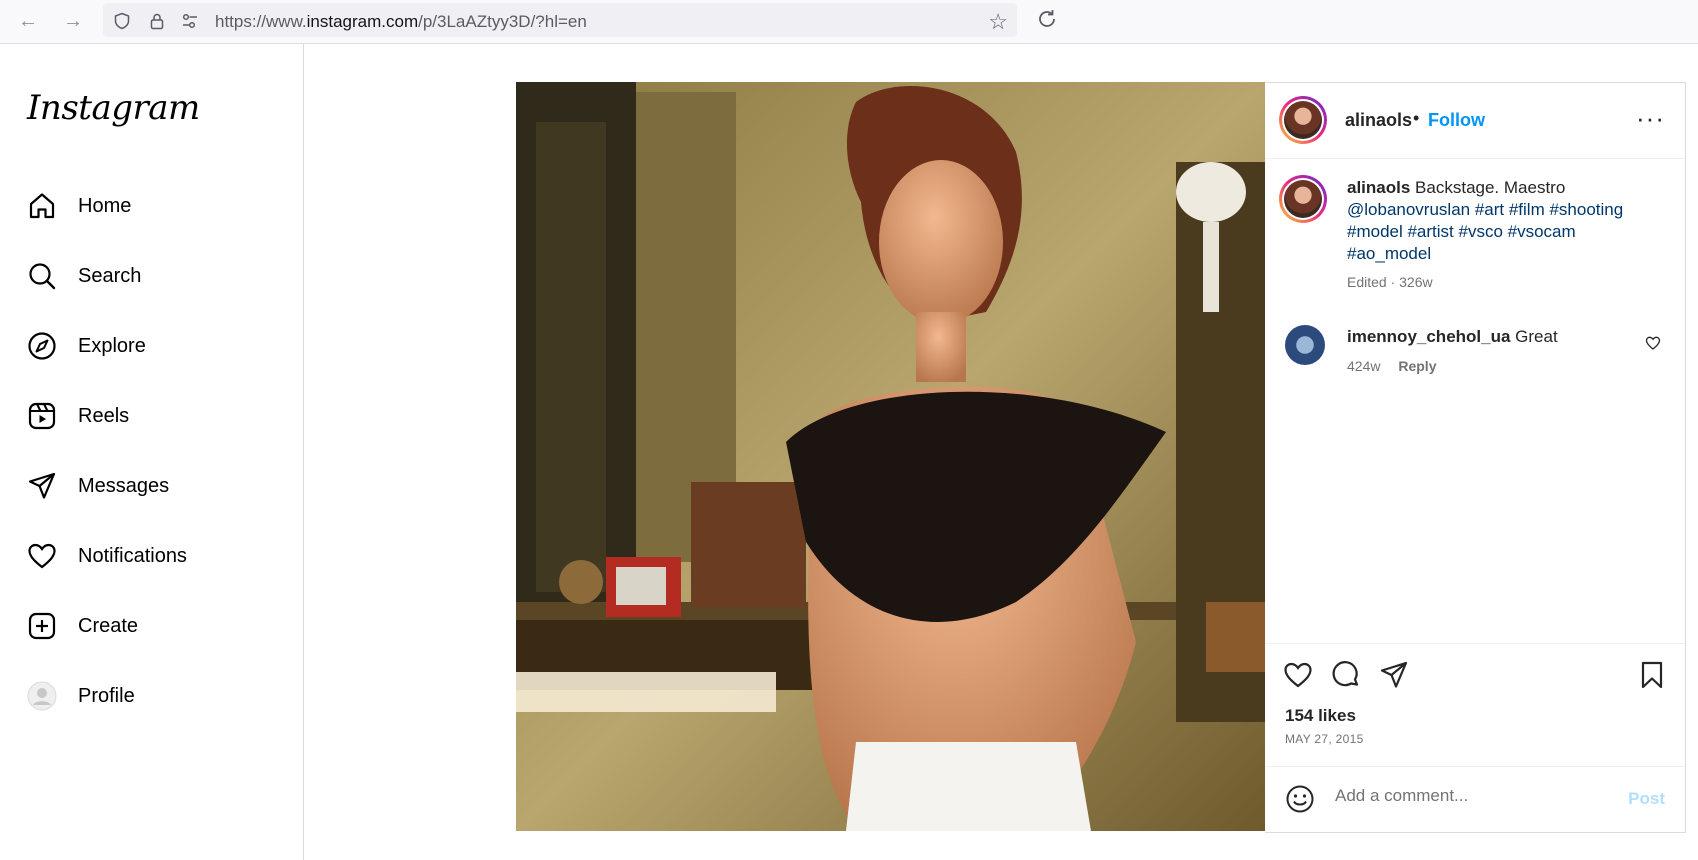 The width and height of the screenshot is (1698, 860). Describe the element at coordinates (1456, 120) in the screenshot. I see `follow-button: Follow` at that location.